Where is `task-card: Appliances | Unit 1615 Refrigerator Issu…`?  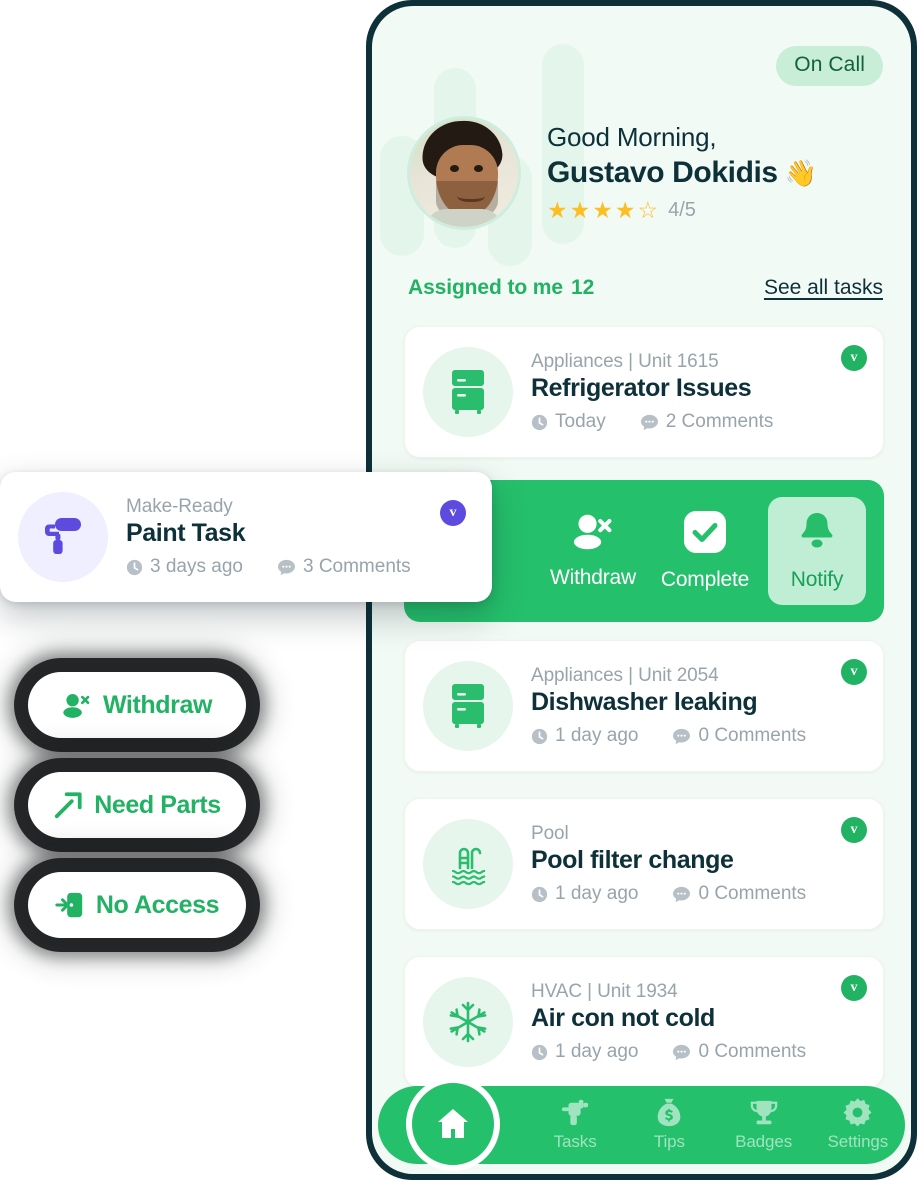 task-card: Appliances | Unit 1615 Refrigerator Issu… is located at coordinates (644, 392).